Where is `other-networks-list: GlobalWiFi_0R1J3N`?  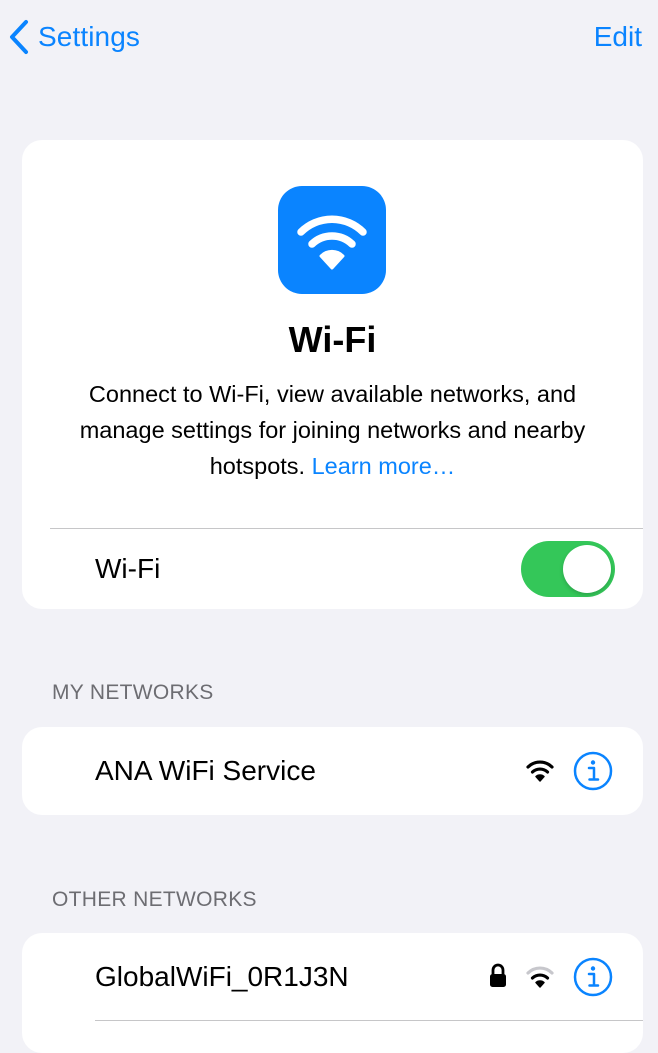
other-networks-list: GlobalWiFi_0R1J3N is located at coordinates (332, 993).